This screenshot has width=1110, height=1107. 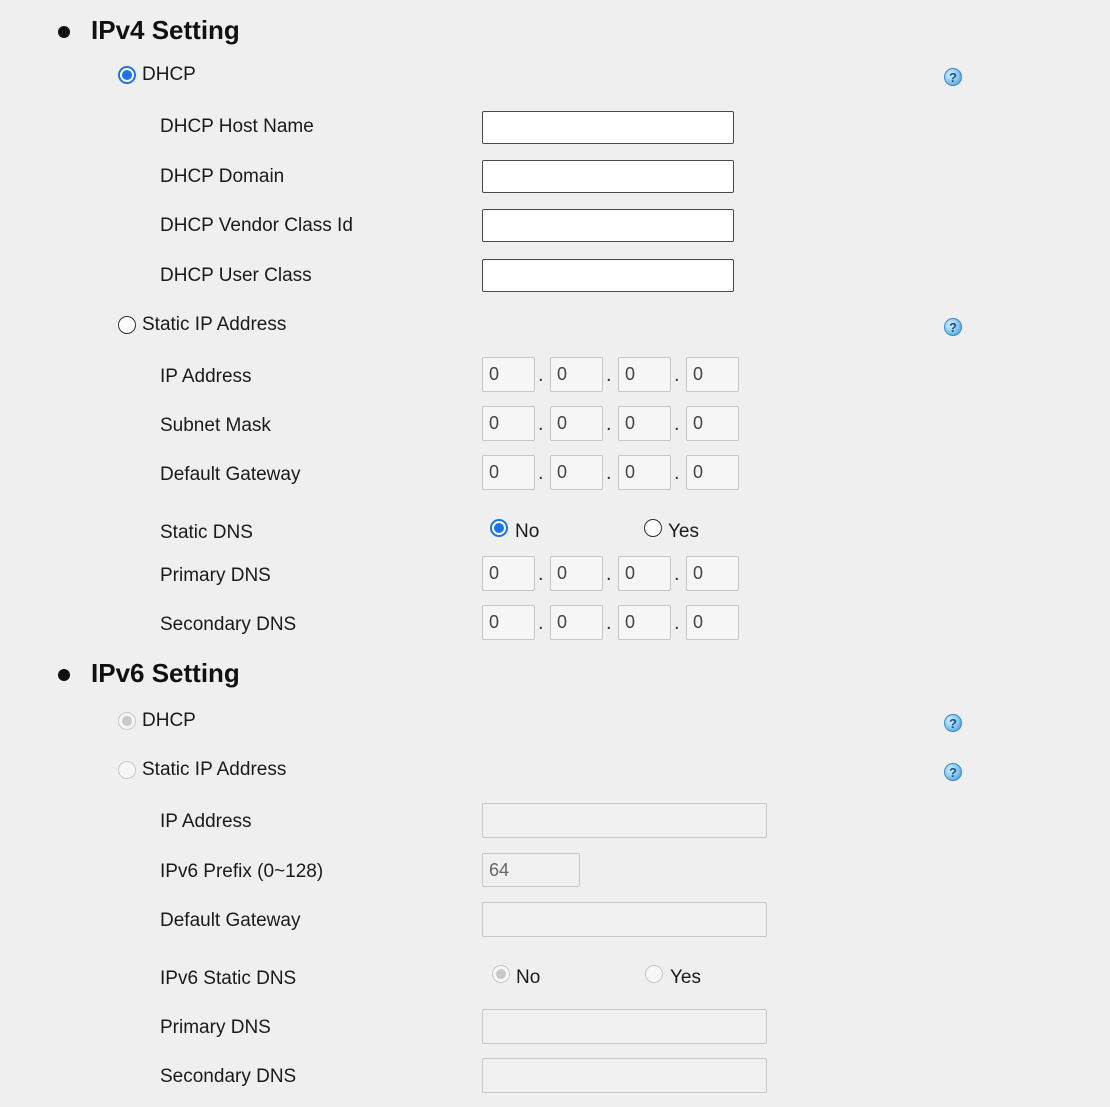 I want to click on dhcp-user-class-input, so click(x=608, y=275).